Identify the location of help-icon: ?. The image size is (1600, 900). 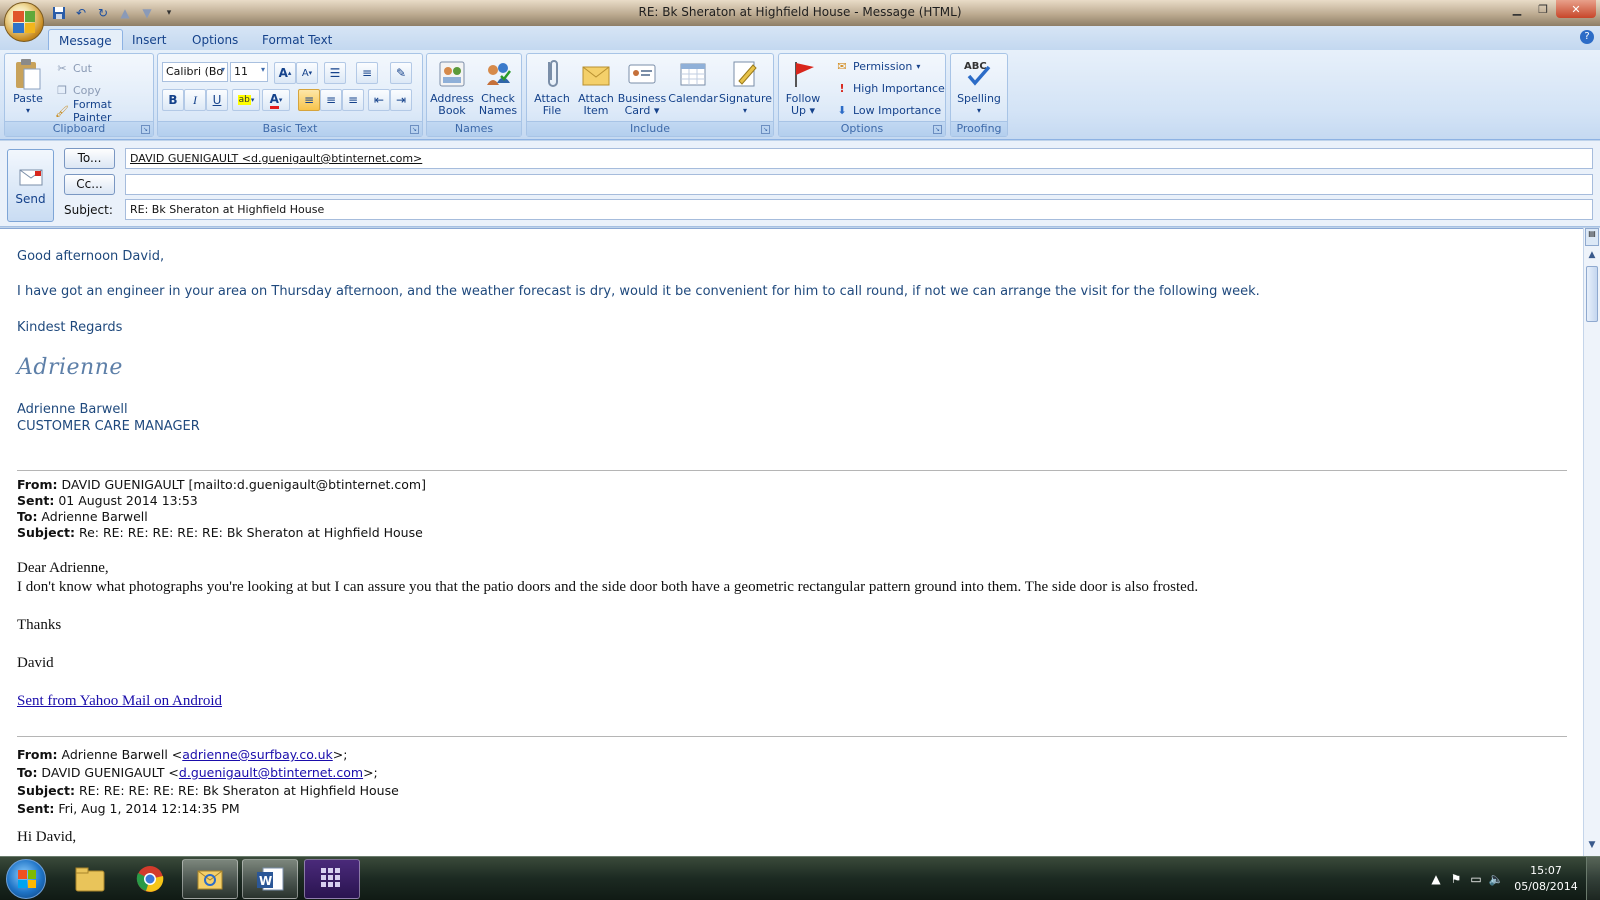
(1587, 37).